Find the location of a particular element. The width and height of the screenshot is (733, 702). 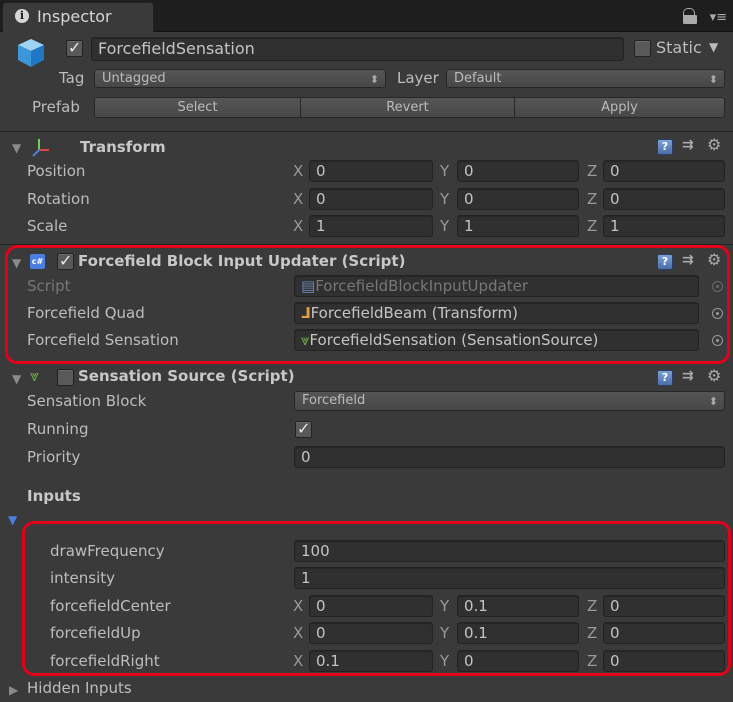

name-field: ForcefieldSensation is located at coordinates (357, 49).